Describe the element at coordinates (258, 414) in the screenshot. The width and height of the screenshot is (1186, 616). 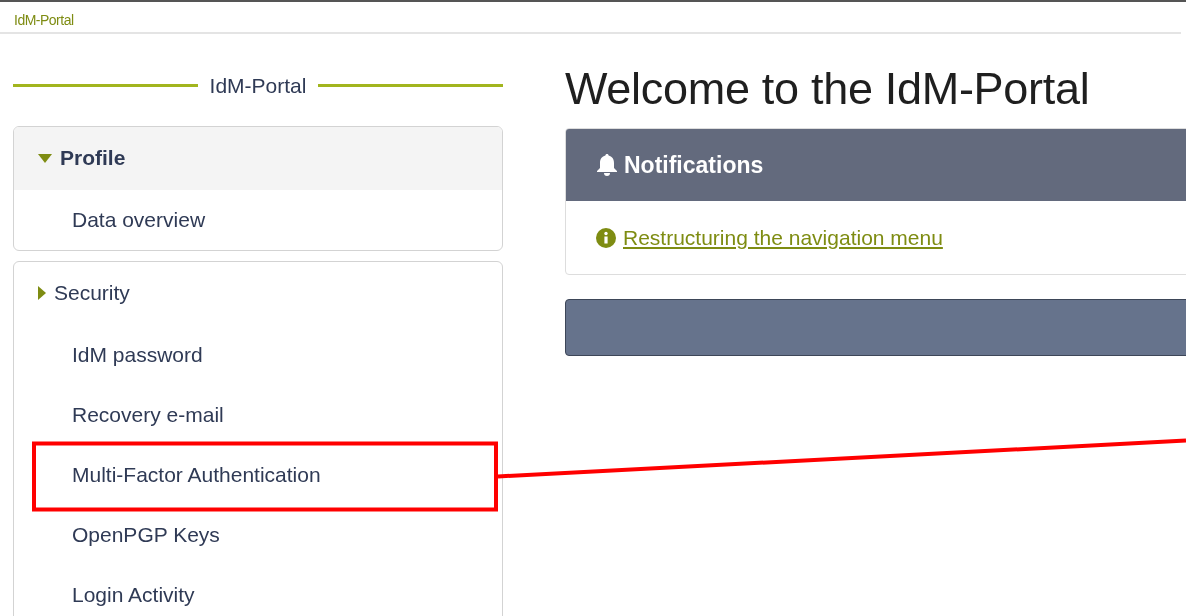
I see `menu-item: Recovery e-mail` at that location.